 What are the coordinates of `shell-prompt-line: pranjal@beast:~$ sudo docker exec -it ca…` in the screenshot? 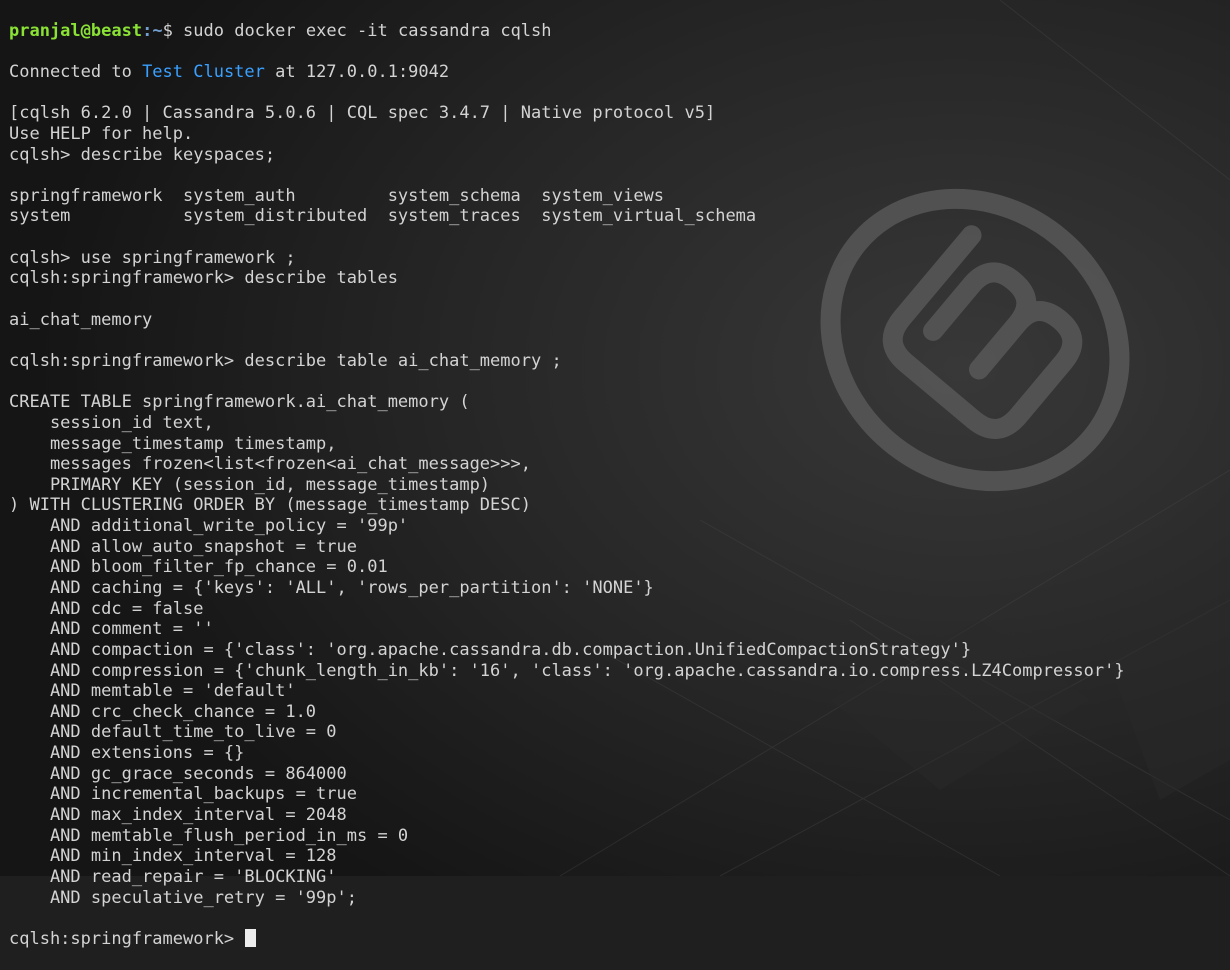 It's located at (280, 30).